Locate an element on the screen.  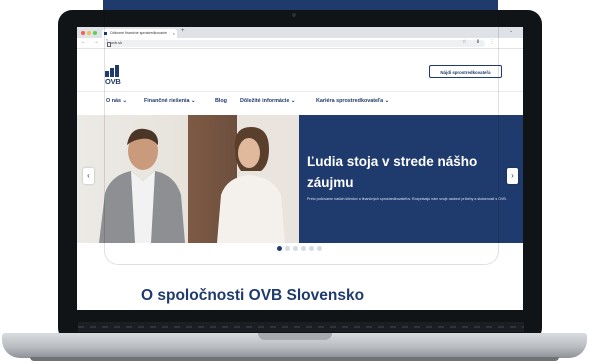
carousel-pagination is located at coordinates (307, 249).